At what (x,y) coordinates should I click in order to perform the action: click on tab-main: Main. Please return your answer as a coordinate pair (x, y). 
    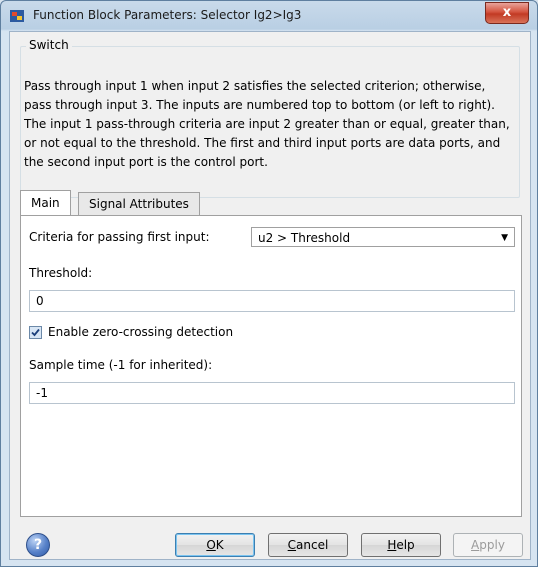
    Looking at the image, I should click on (45, 202).